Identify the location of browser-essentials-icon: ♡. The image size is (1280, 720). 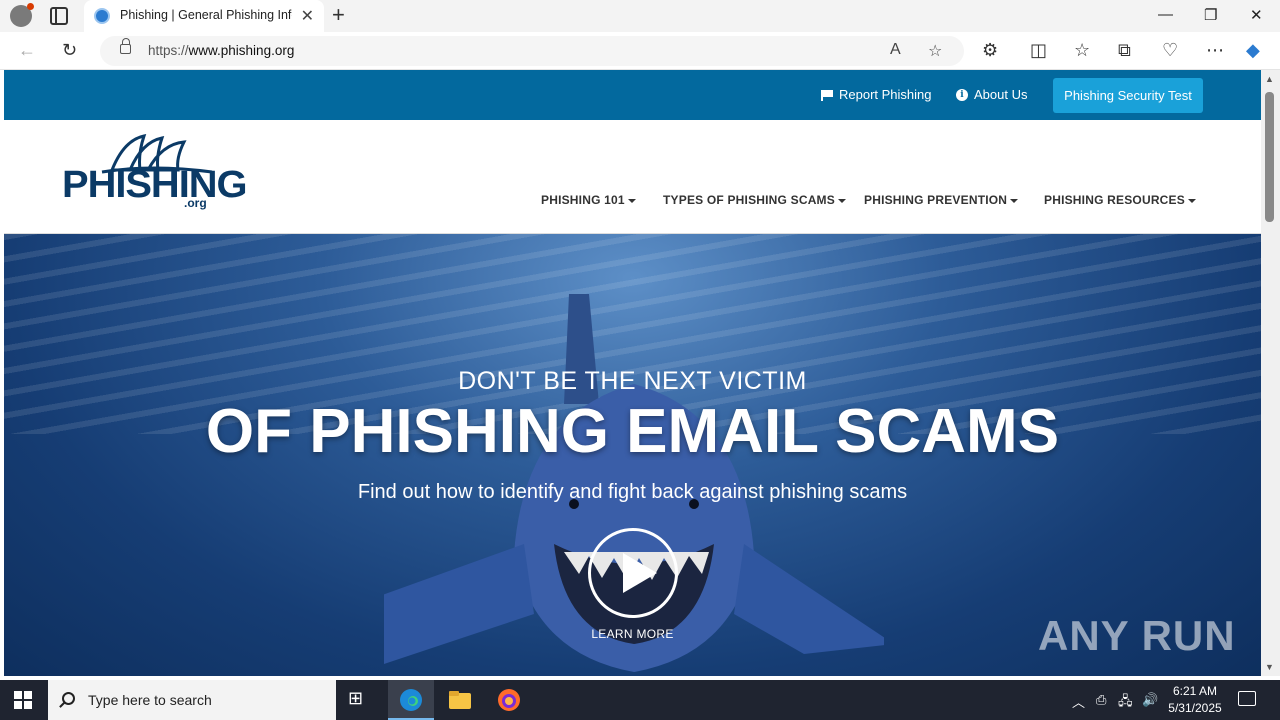
(1170, 50).